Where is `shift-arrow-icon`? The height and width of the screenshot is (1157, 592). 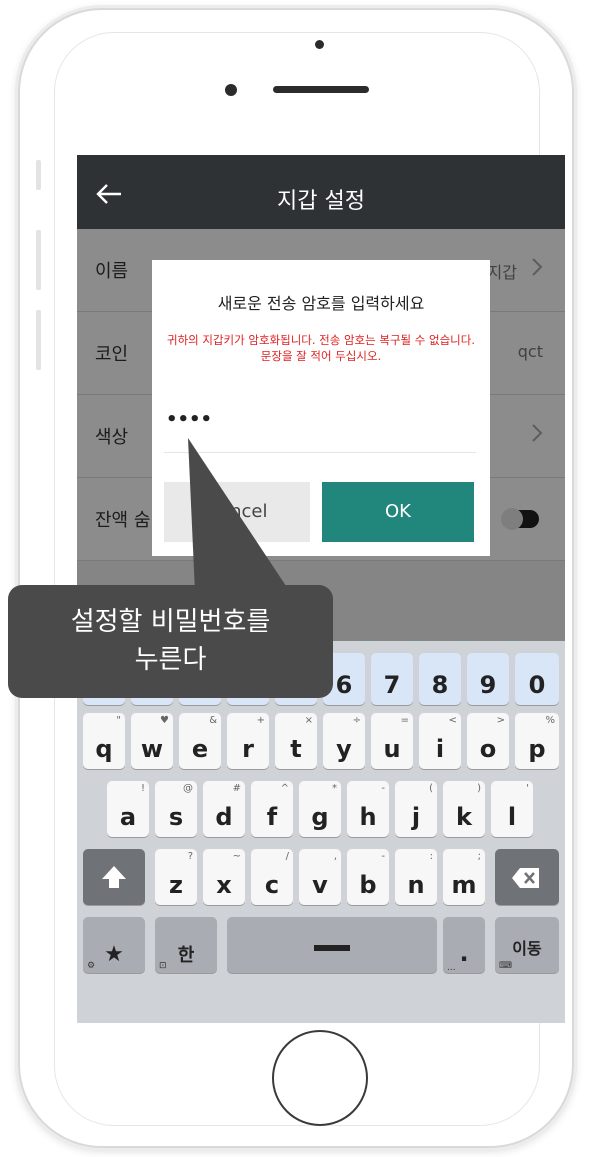 shift-arrow-icon is located at coordinates (114, 877).